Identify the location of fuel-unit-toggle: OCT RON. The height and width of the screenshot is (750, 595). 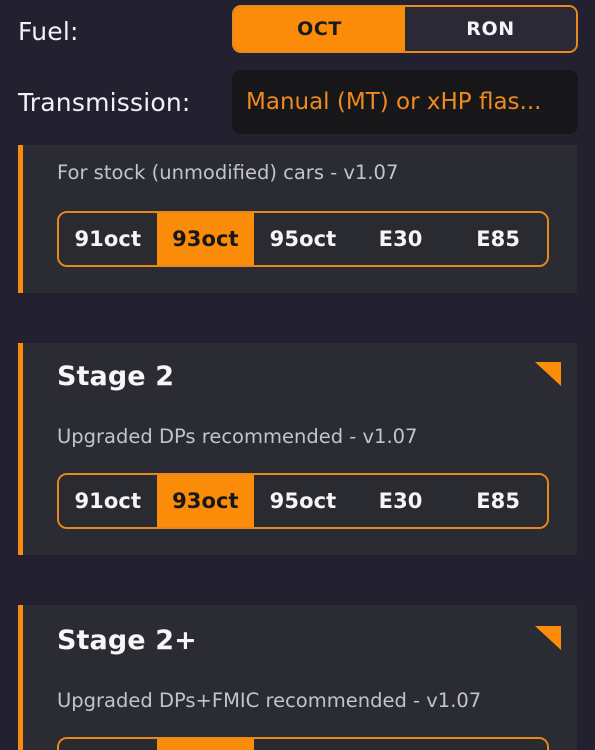
(405, 29).